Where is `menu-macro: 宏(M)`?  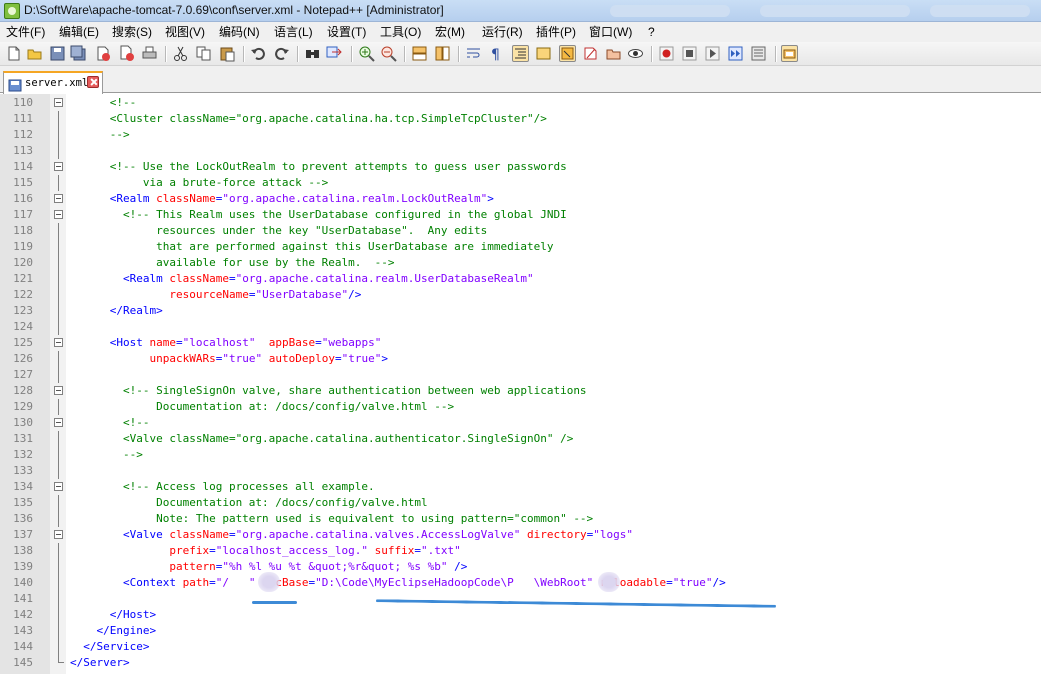
menu-macro: 宏(M) is located at coordinates (450, 32).